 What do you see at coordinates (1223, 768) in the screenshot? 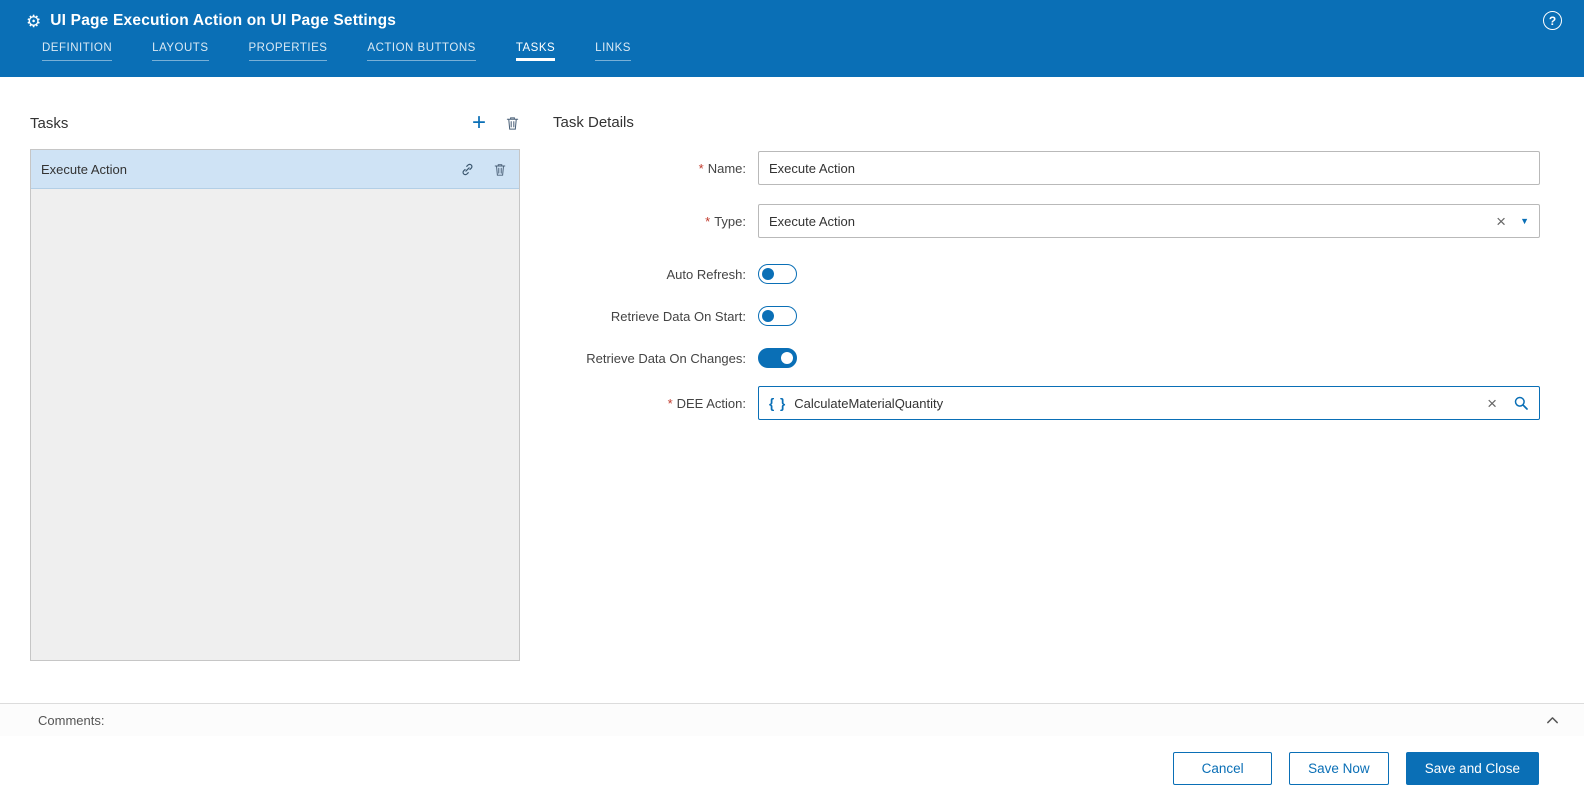
I see `cancel-button: Cancel` at bounding box center [1223, 768].